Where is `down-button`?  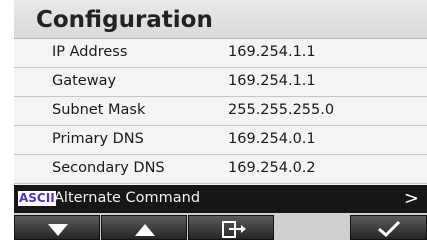
down-button is located at coordinates (57, 227).